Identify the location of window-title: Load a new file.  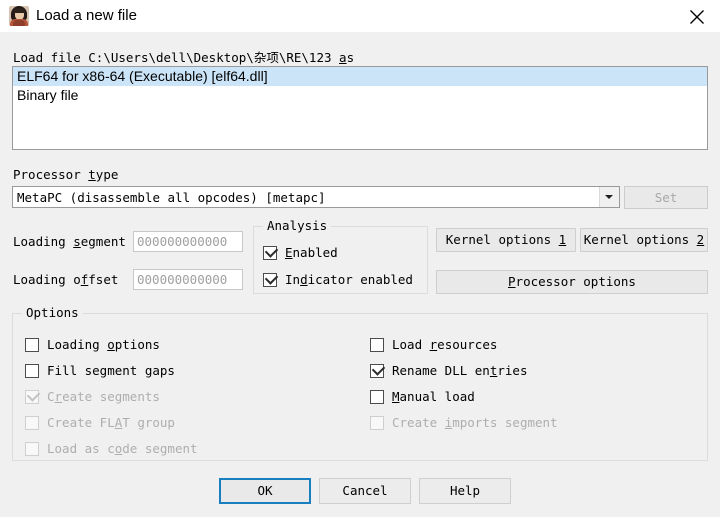
(86, 15).